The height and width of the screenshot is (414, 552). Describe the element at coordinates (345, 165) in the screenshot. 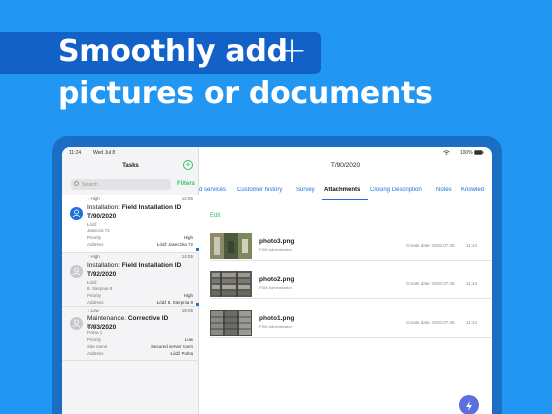

I see `detail-title: T/90/2020` at that location.